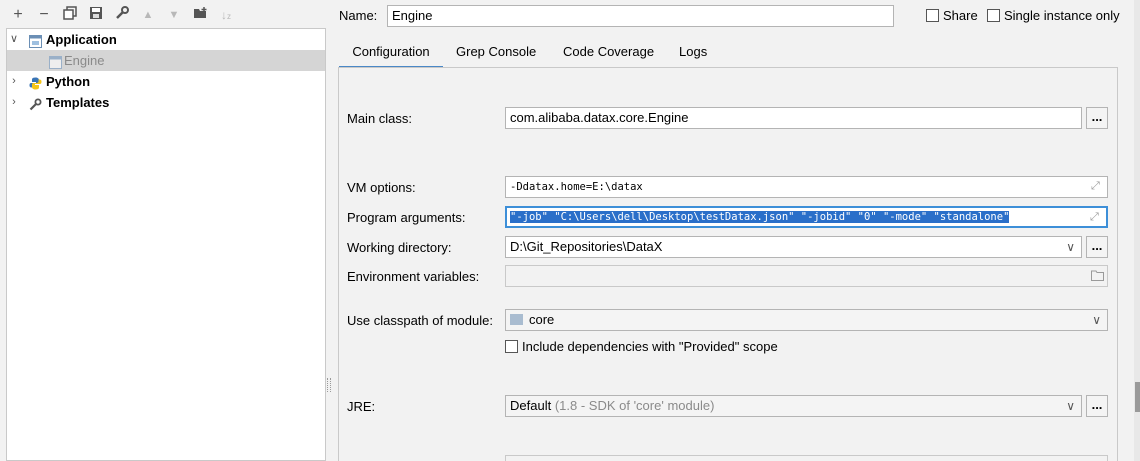 Image resolution: width=1140 pixels, height=461 pixels. What do you see at coordinates (932, 15) in the screenshot?
I see `share-checkbox` at bounding box center [932, 15].